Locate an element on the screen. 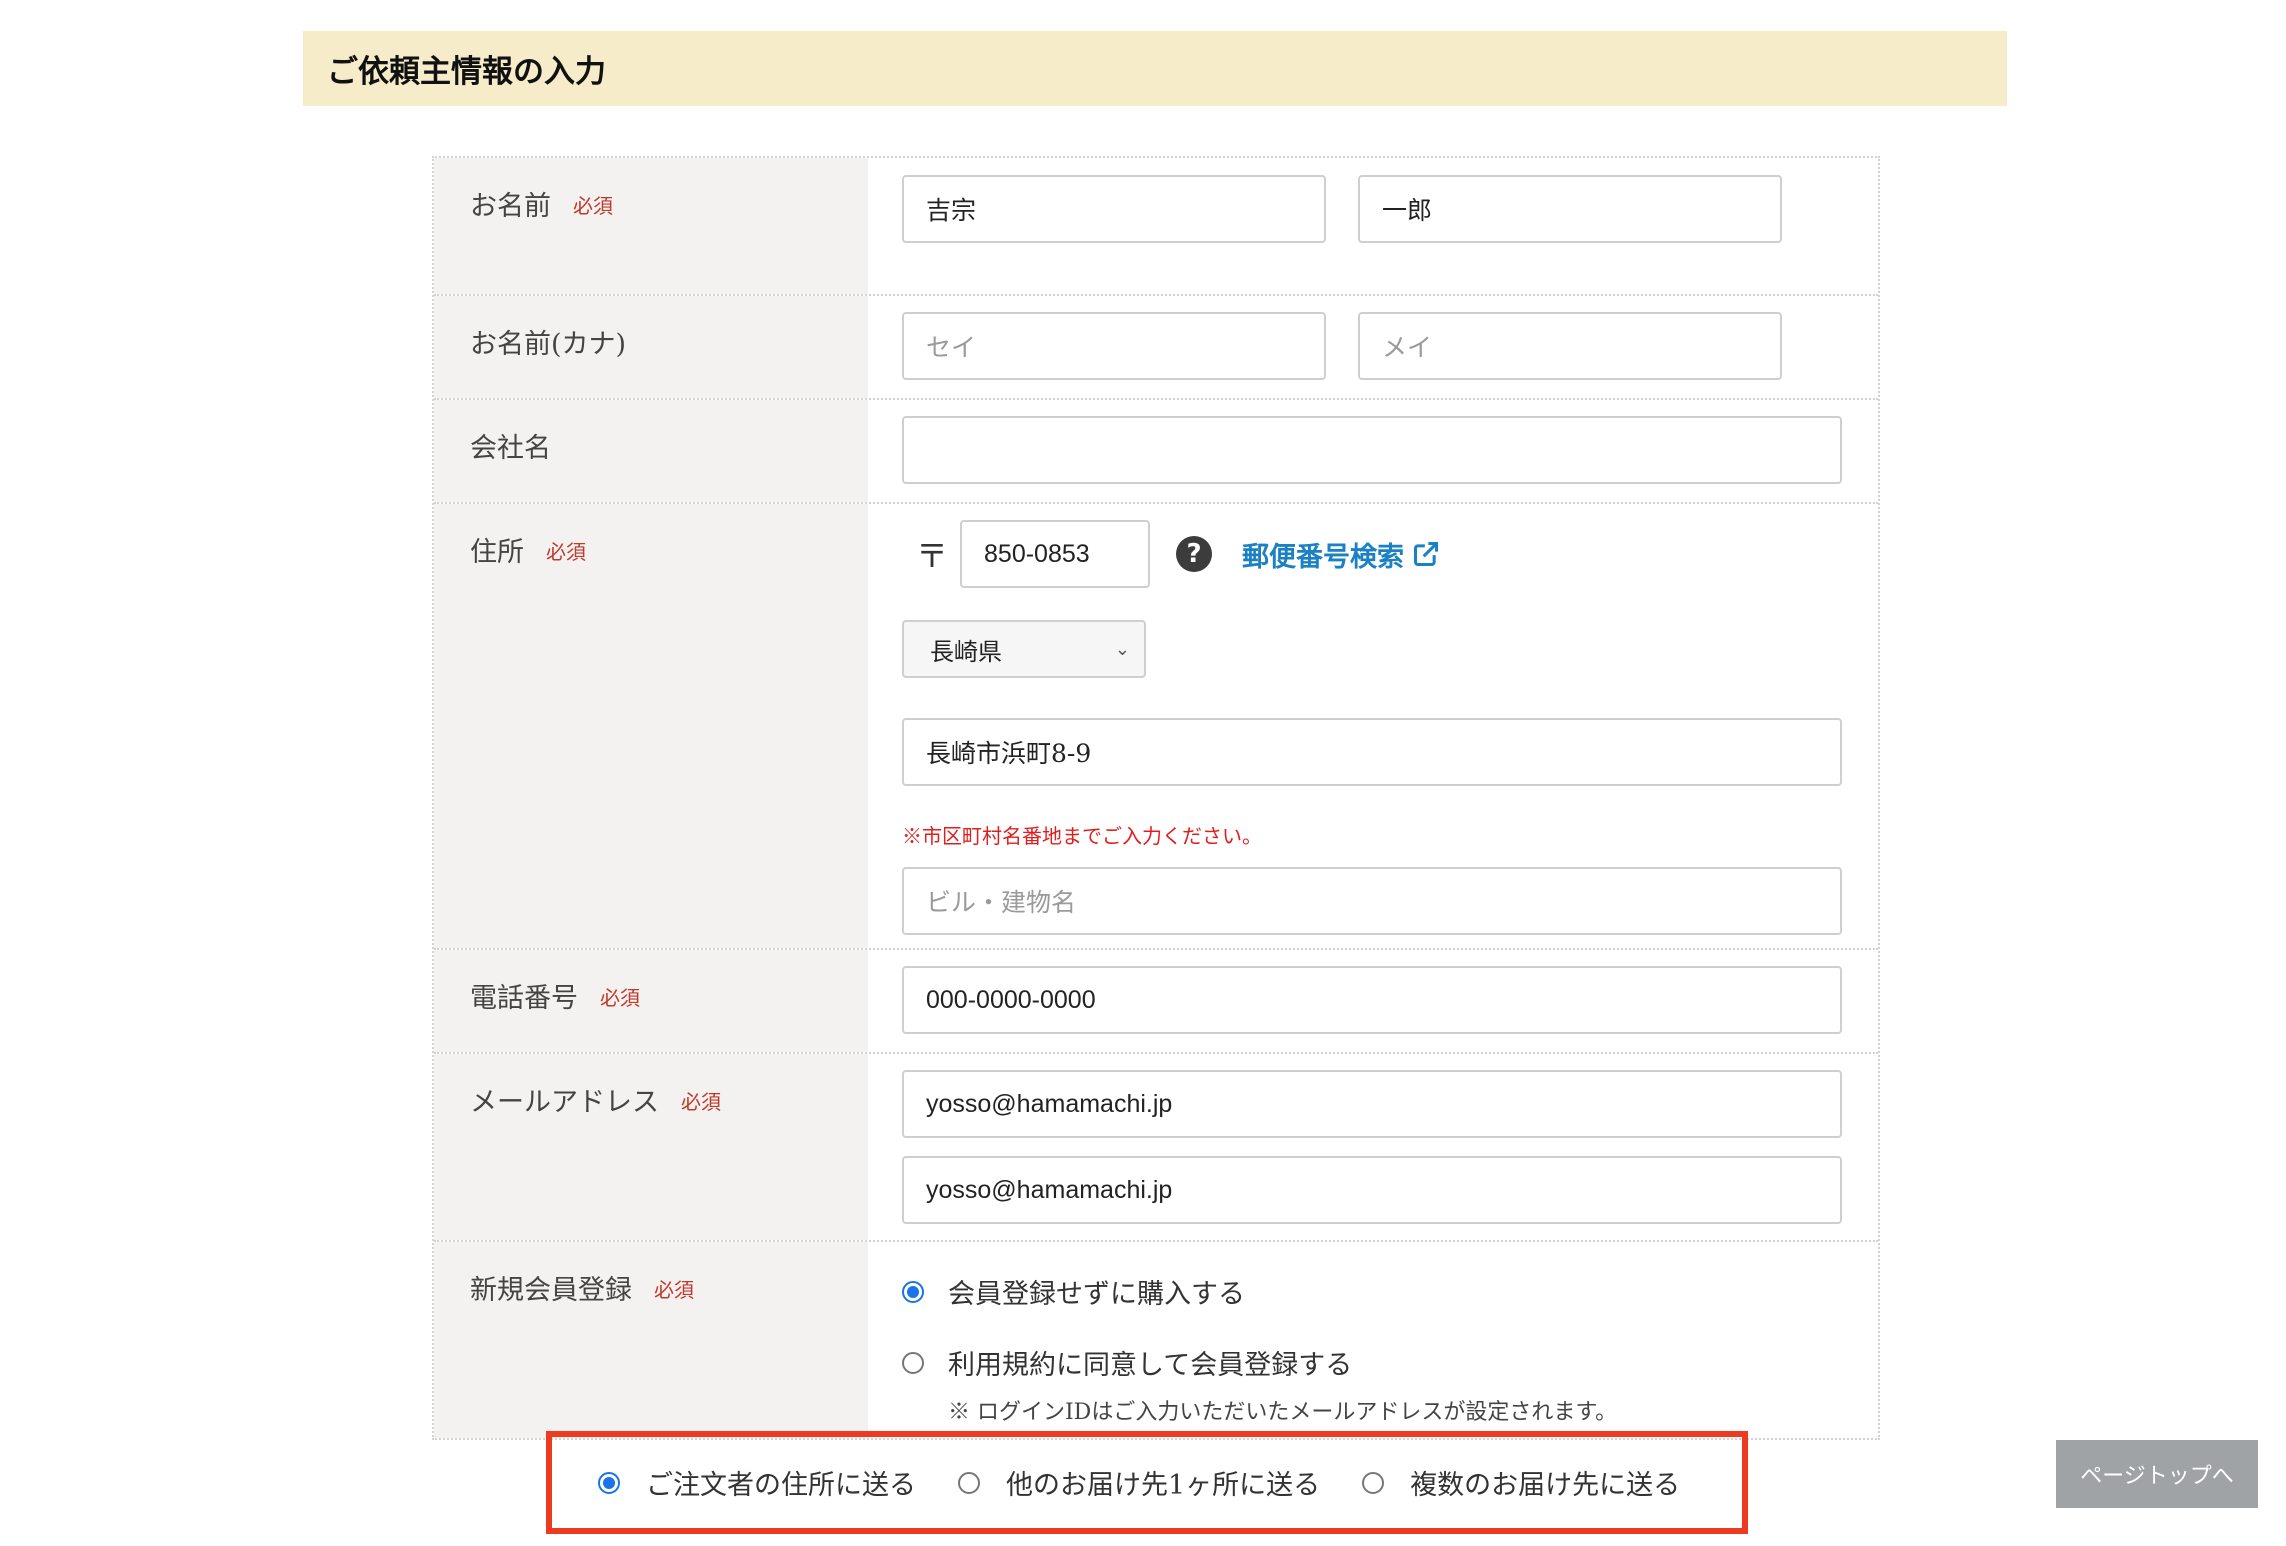  email-confirm-input: yosso@hamamachi.jp is located at coordinates (1372, 1190).